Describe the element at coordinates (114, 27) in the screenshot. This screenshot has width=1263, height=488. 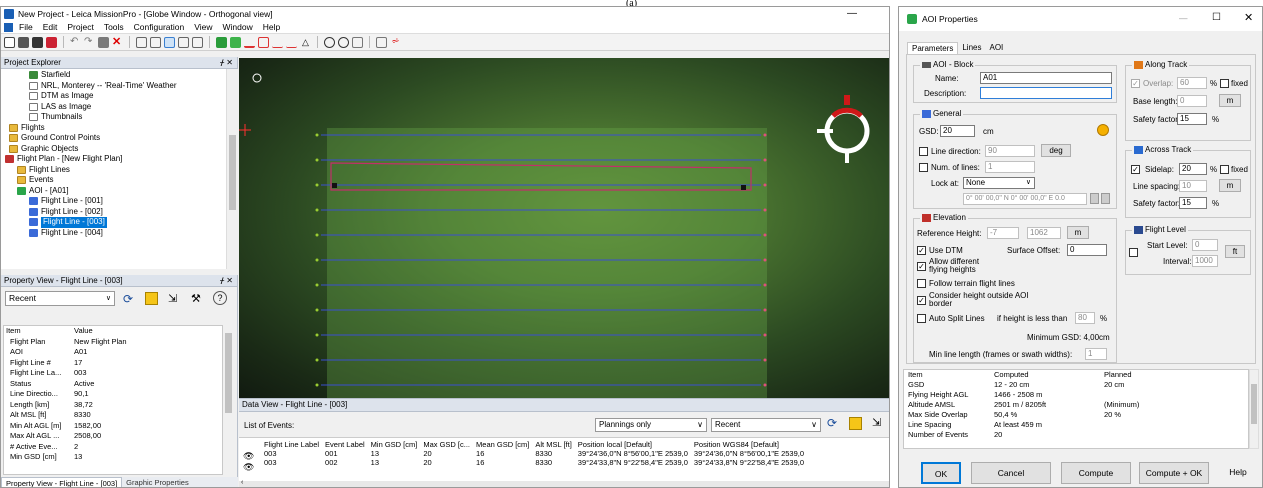
I see `menu-tools: Tools` at that location.